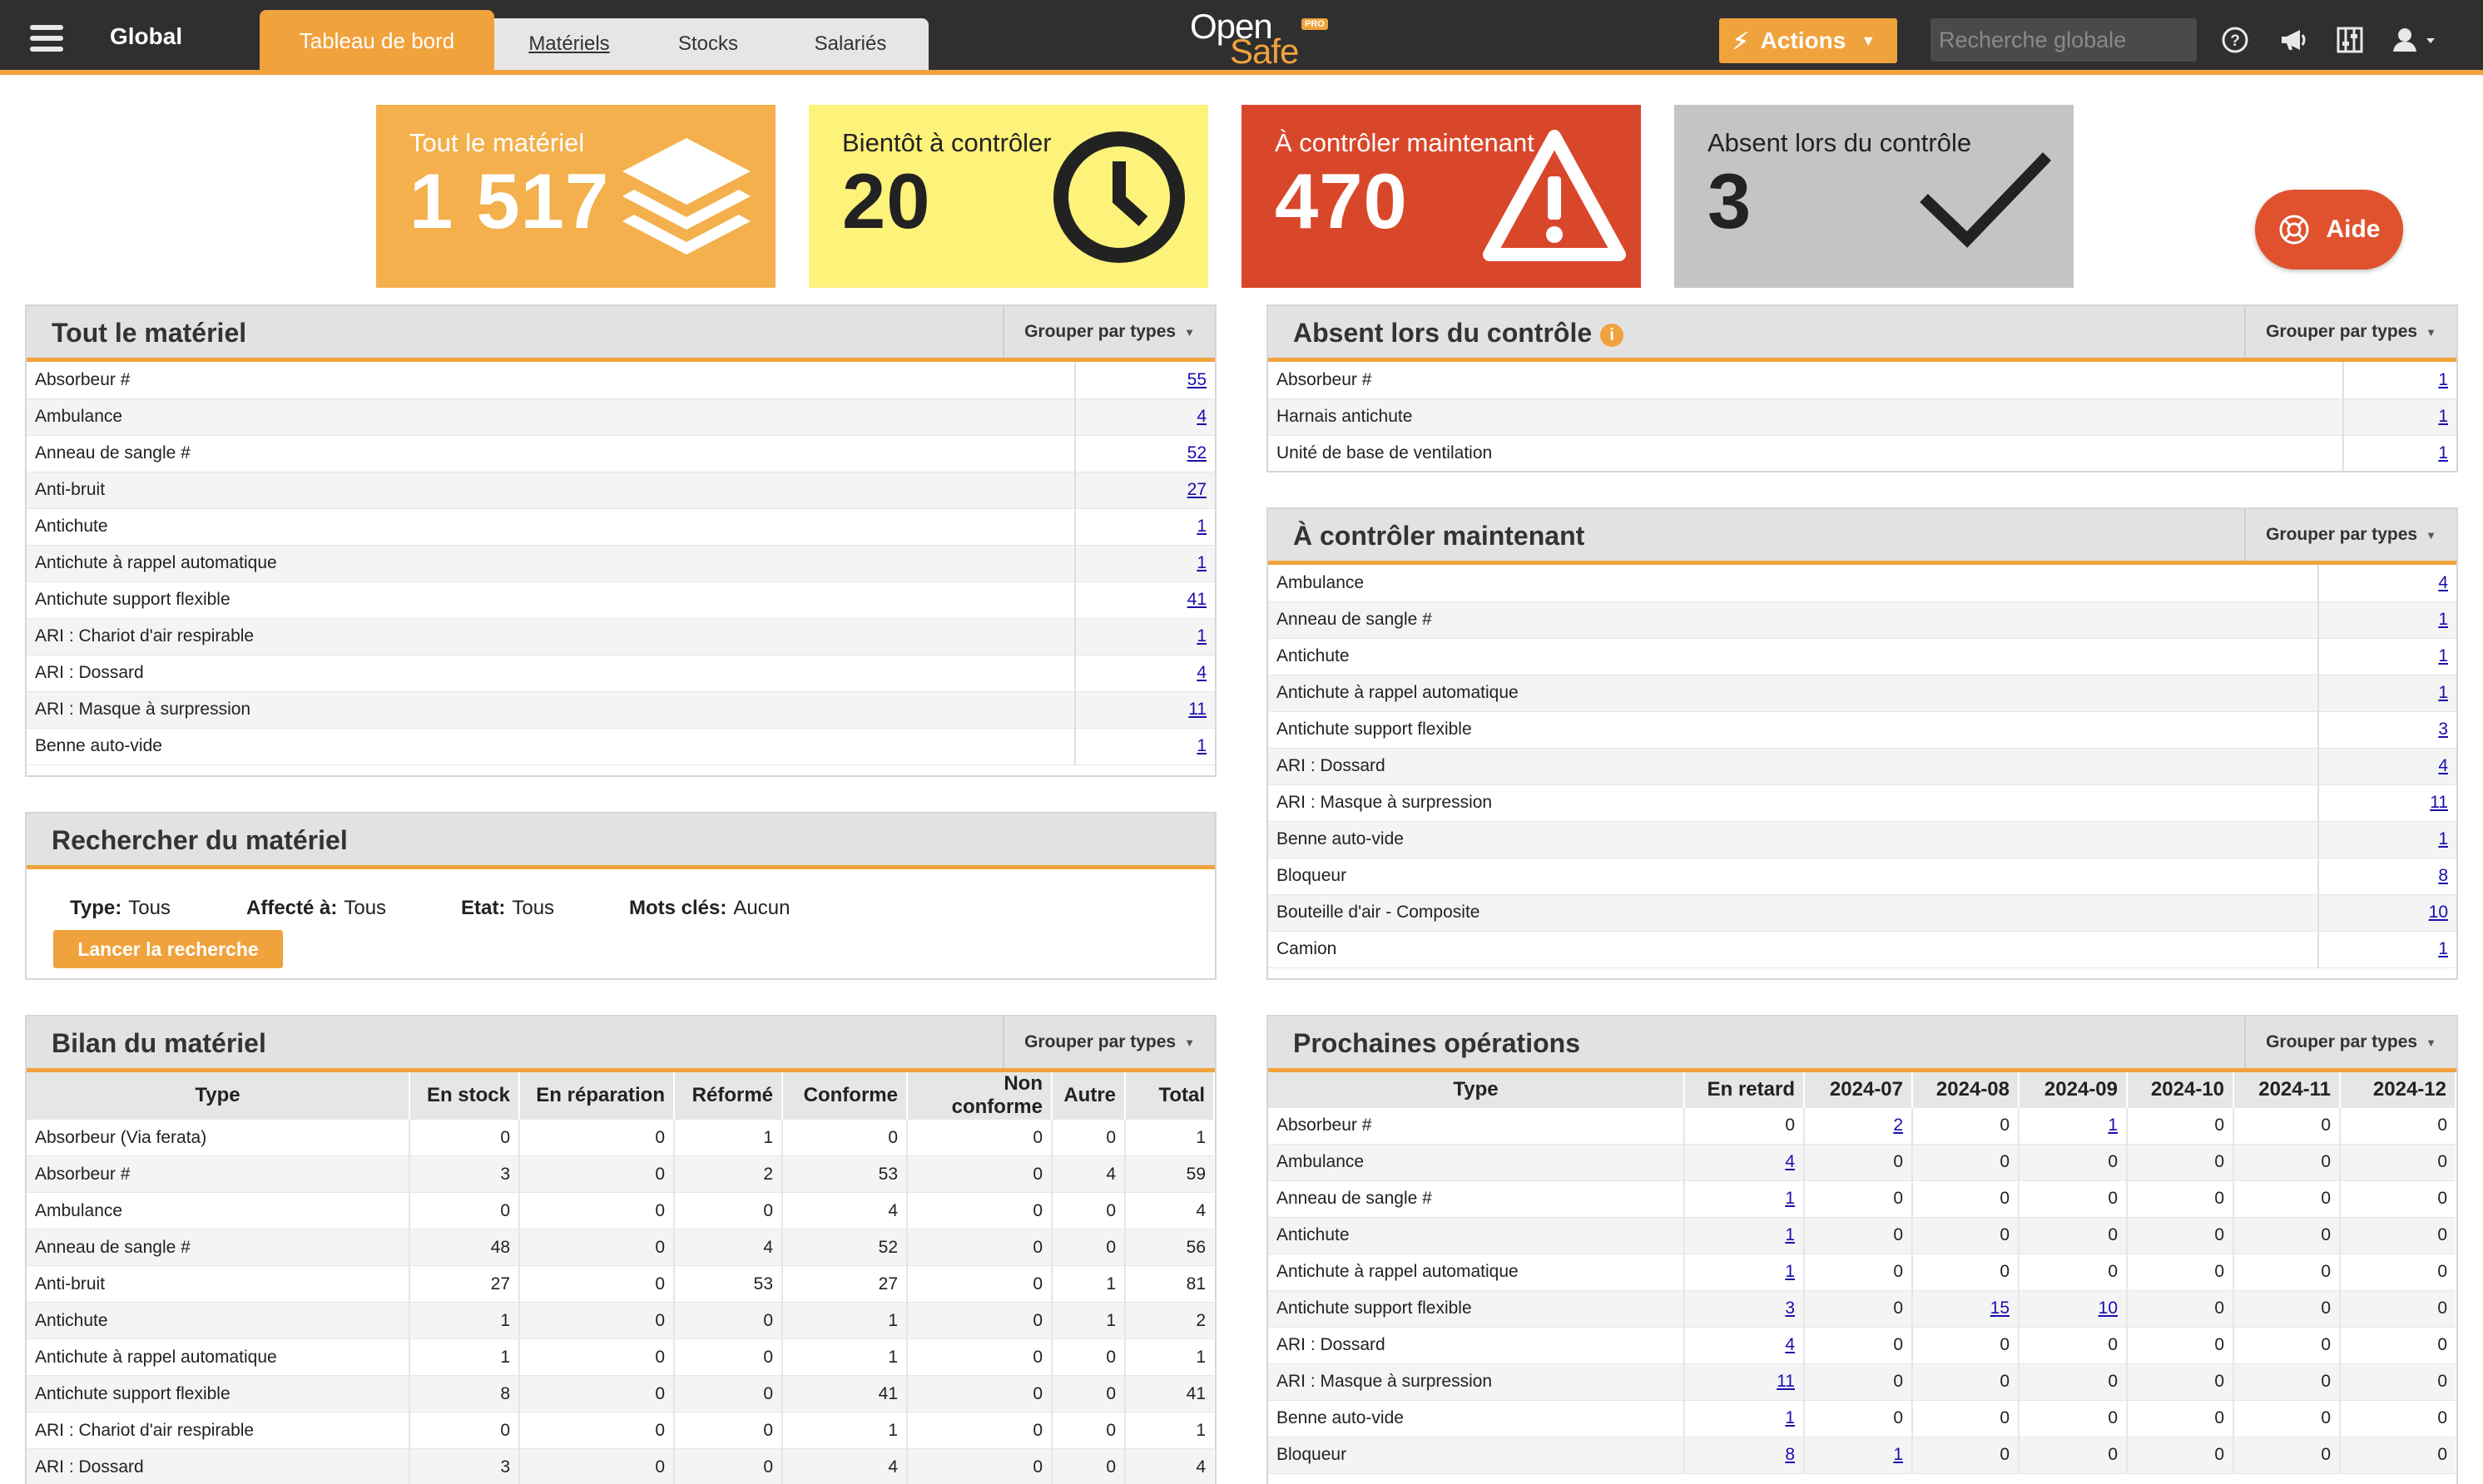  What do you see at coordinates (1197, 379) in the screenshot?
I see `count-link: 55` at bounding box center [1197, 379].